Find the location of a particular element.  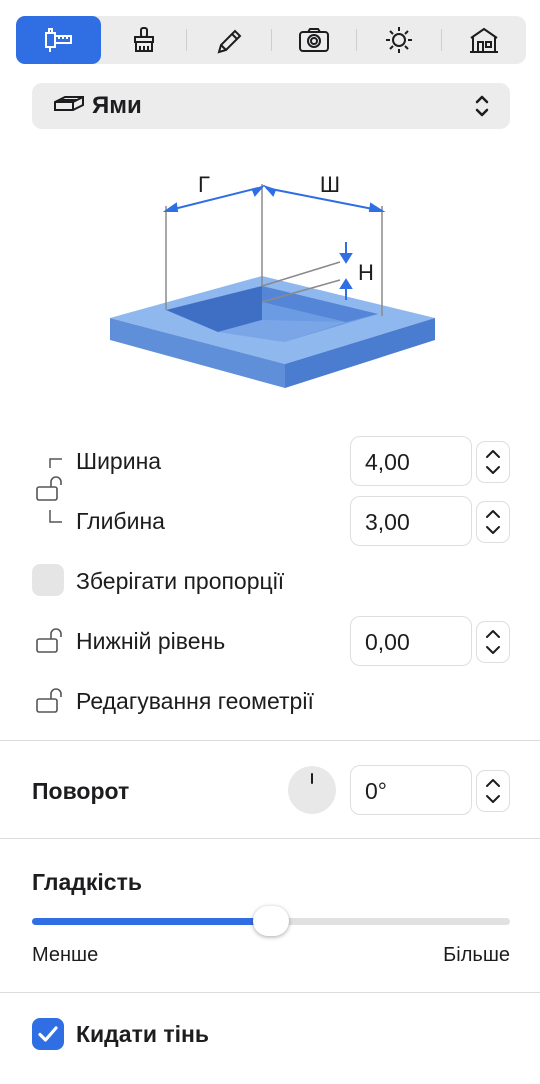

width-label: Ширина is located at coordinates (119, 461).